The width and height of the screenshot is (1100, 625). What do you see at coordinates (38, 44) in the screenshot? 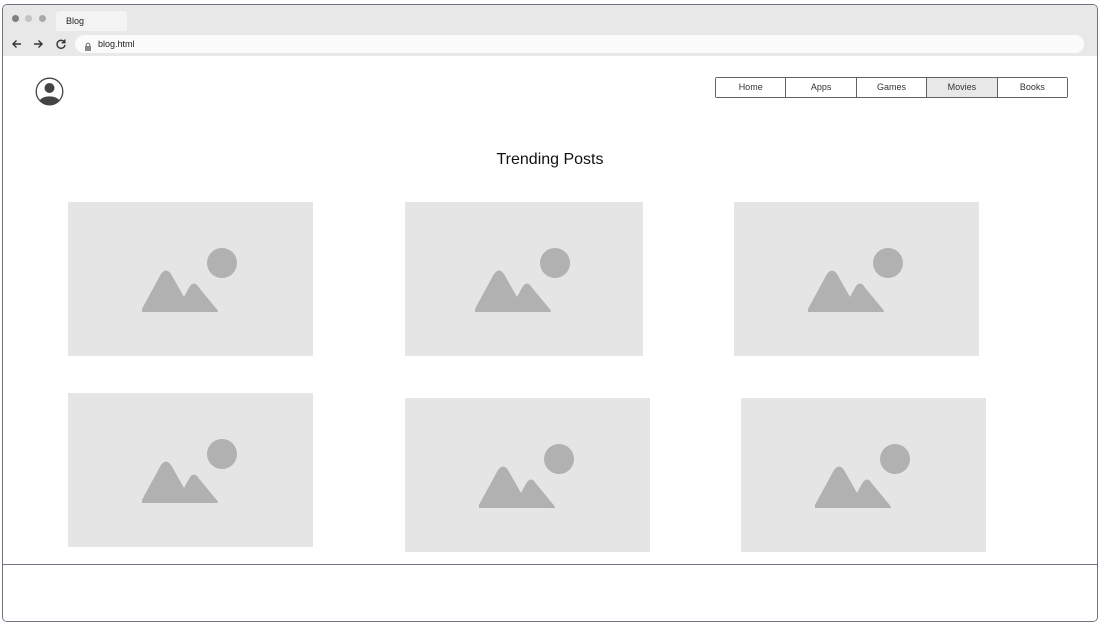
I see `forward-arrow-icon` at bounding box center [38, 44].